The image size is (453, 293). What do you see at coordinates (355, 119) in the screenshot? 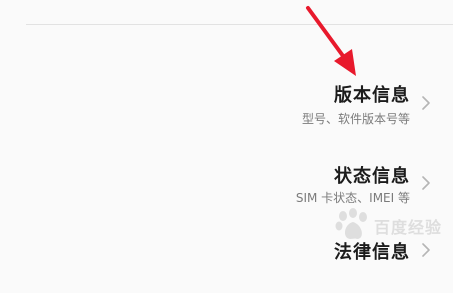
I see `settings-item-subtitle: 型号、软件版本号等` at bounding box center [355, 119].